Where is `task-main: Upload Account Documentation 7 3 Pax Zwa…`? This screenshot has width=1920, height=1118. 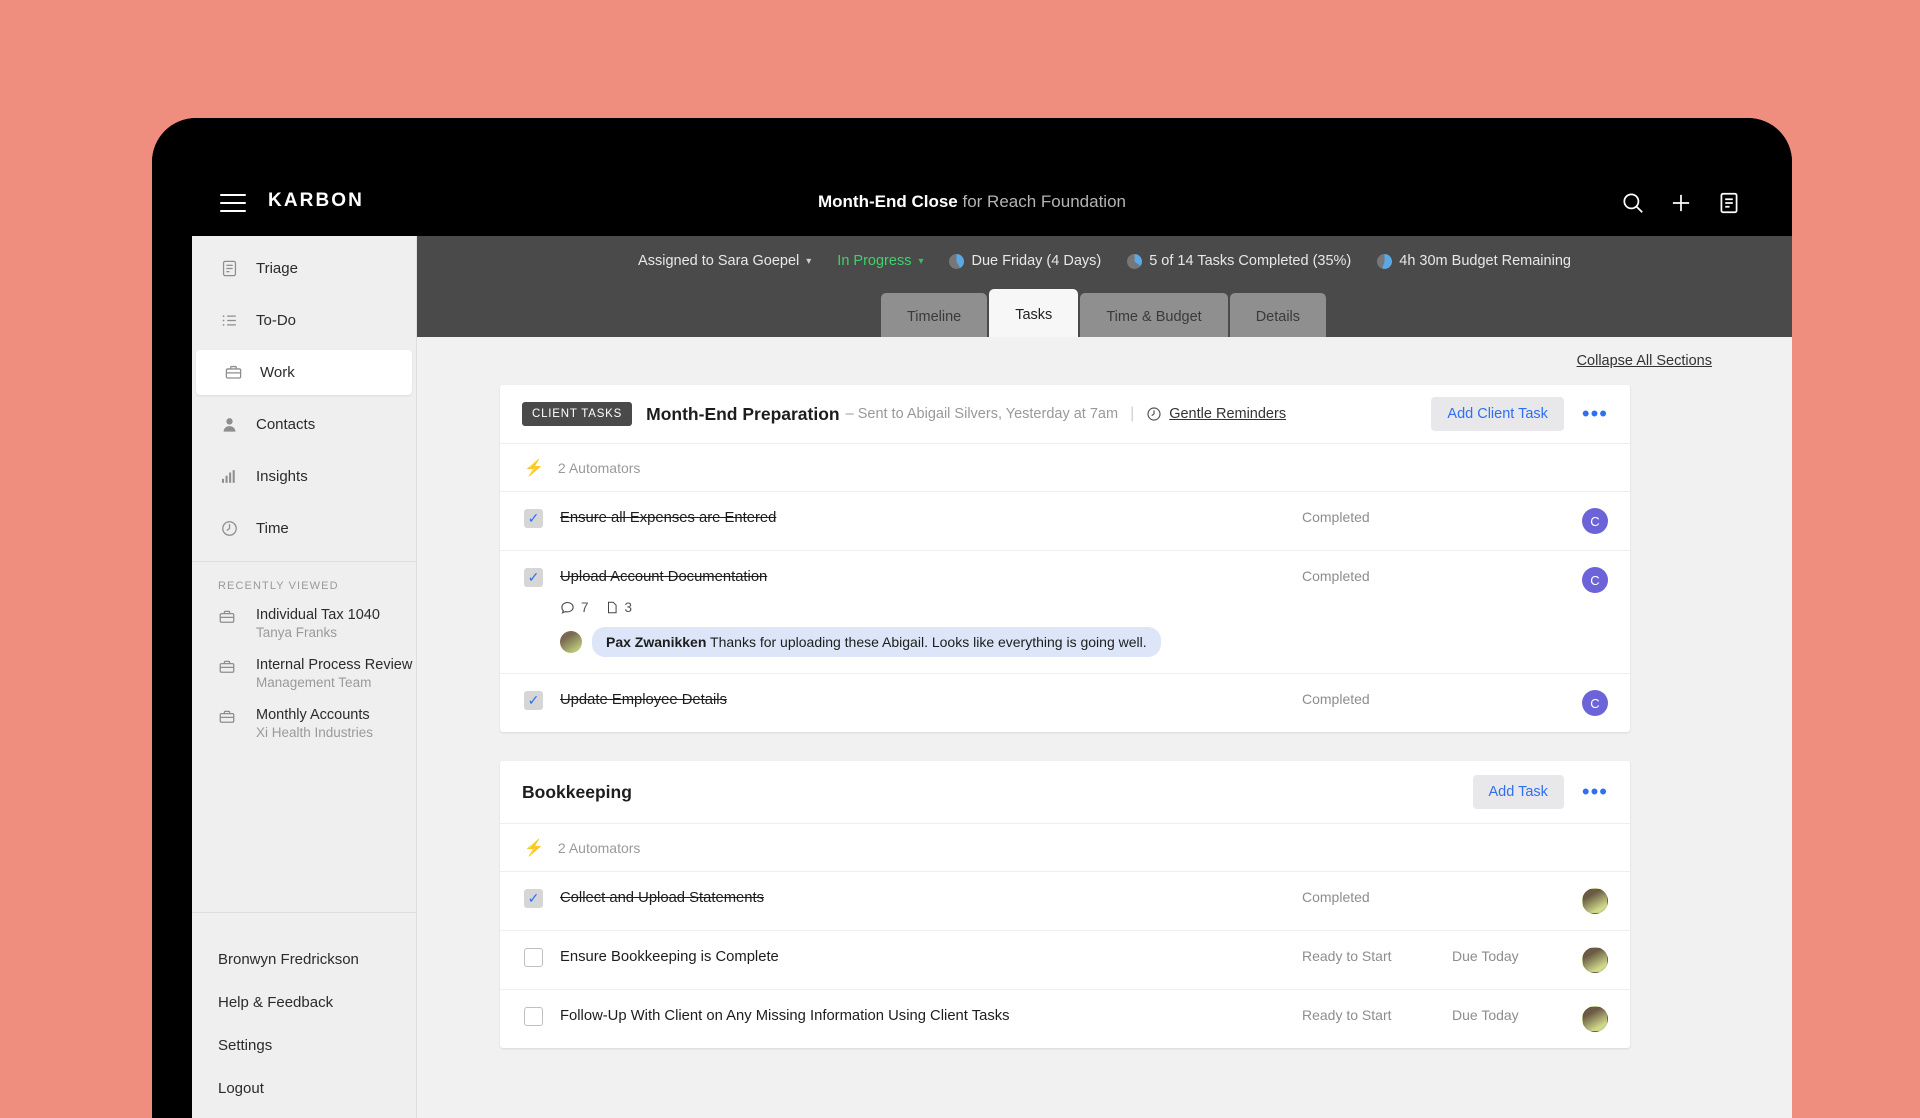
task-main: Upload Account Documentation 7 3 Pax Zwa… is located at coordinates (931, 612).